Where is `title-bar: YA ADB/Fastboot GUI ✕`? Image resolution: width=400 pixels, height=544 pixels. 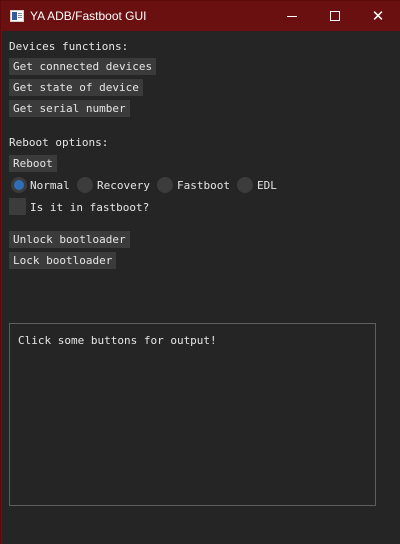 title-bar: YA ADB/Fastboot GUI ✕ is located at coordinates (200, 16).